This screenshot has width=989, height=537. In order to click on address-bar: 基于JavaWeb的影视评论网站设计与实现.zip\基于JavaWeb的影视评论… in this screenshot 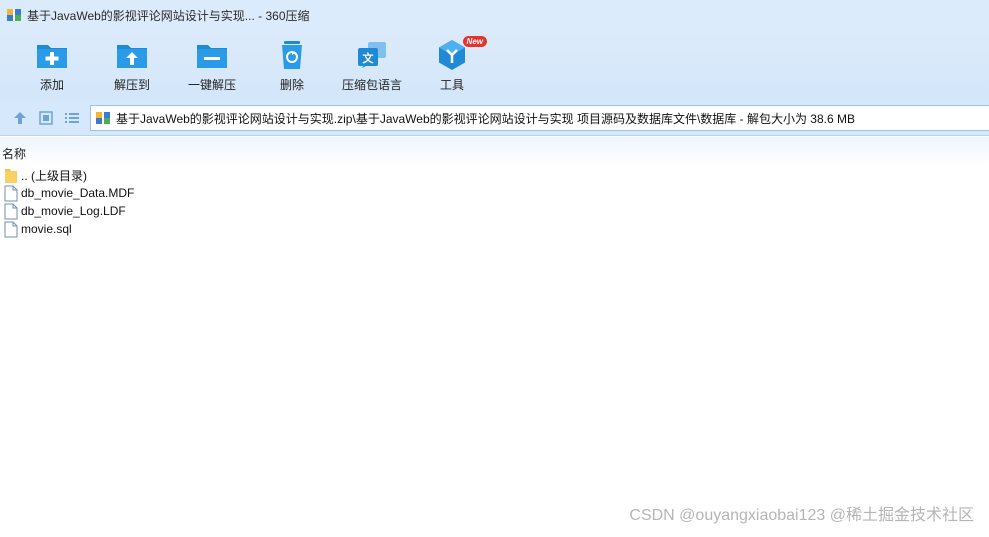, I will do `click(539, 118)`.